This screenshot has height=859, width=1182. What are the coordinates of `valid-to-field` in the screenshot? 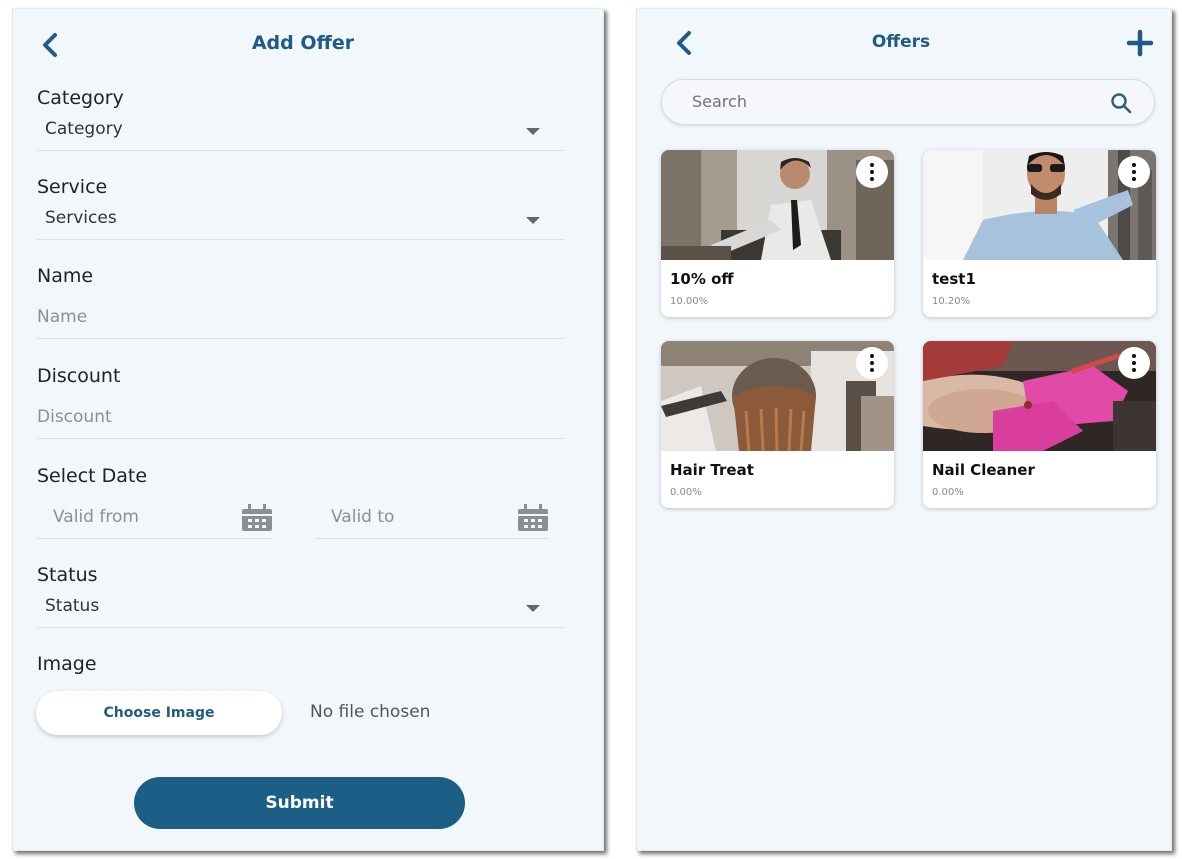 It's located at (432, 521).